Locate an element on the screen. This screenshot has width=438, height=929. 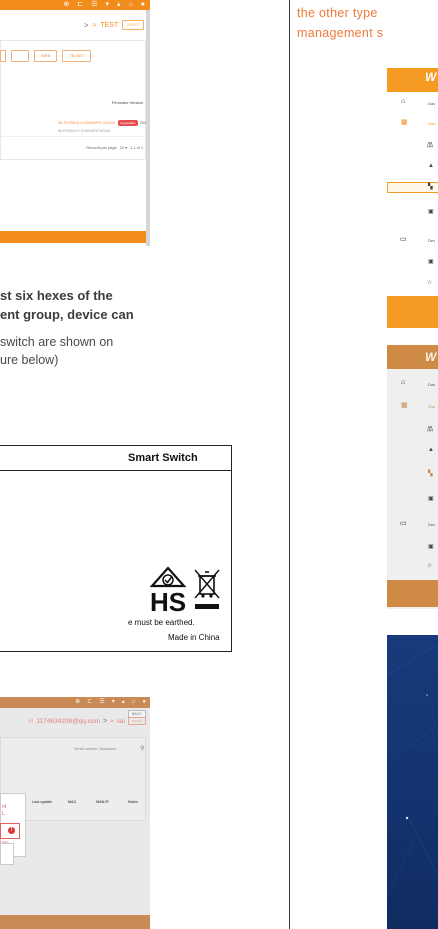
device-firmware-model: WI-PCE5510-P-V100005PE7241022 is located at coordinates (84, 131).